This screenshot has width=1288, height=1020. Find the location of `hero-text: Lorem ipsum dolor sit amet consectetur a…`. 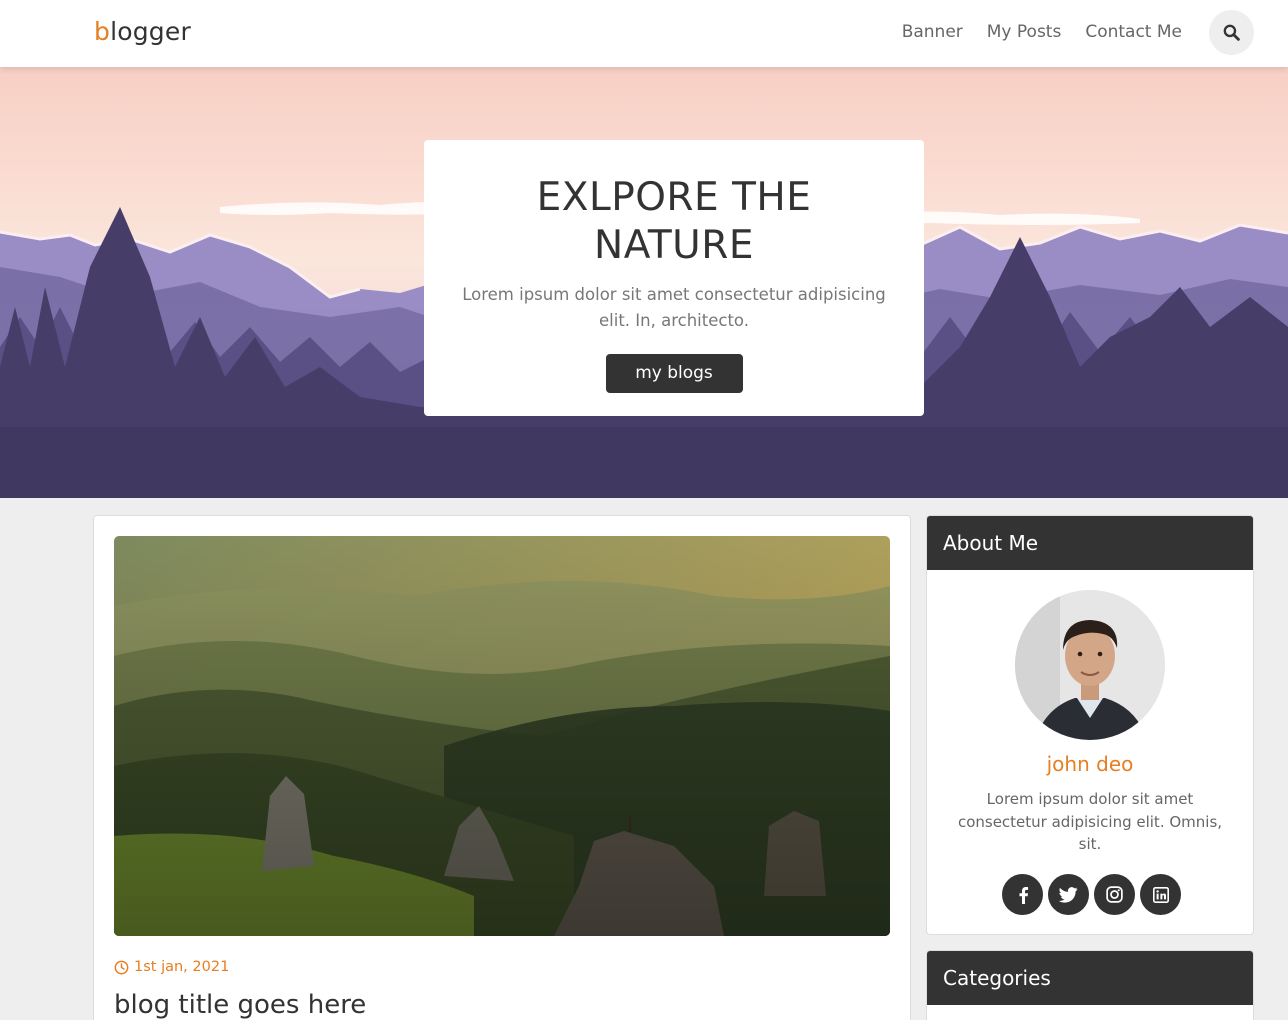

hero-text: Lorem ipsum dolor sit amet consectetur a… is located at coordinates (674, 307).